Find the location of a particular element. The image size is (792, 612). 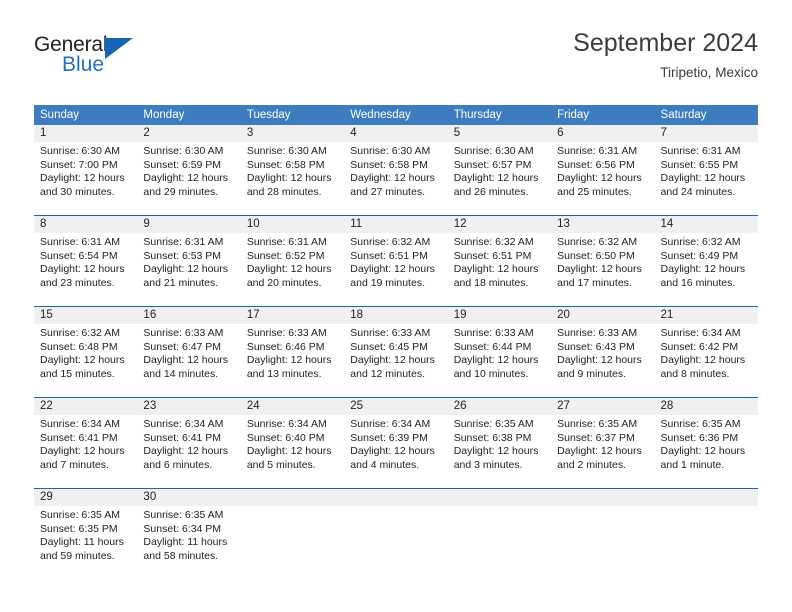

day-number: 23 is located at coordinates (188, 406).